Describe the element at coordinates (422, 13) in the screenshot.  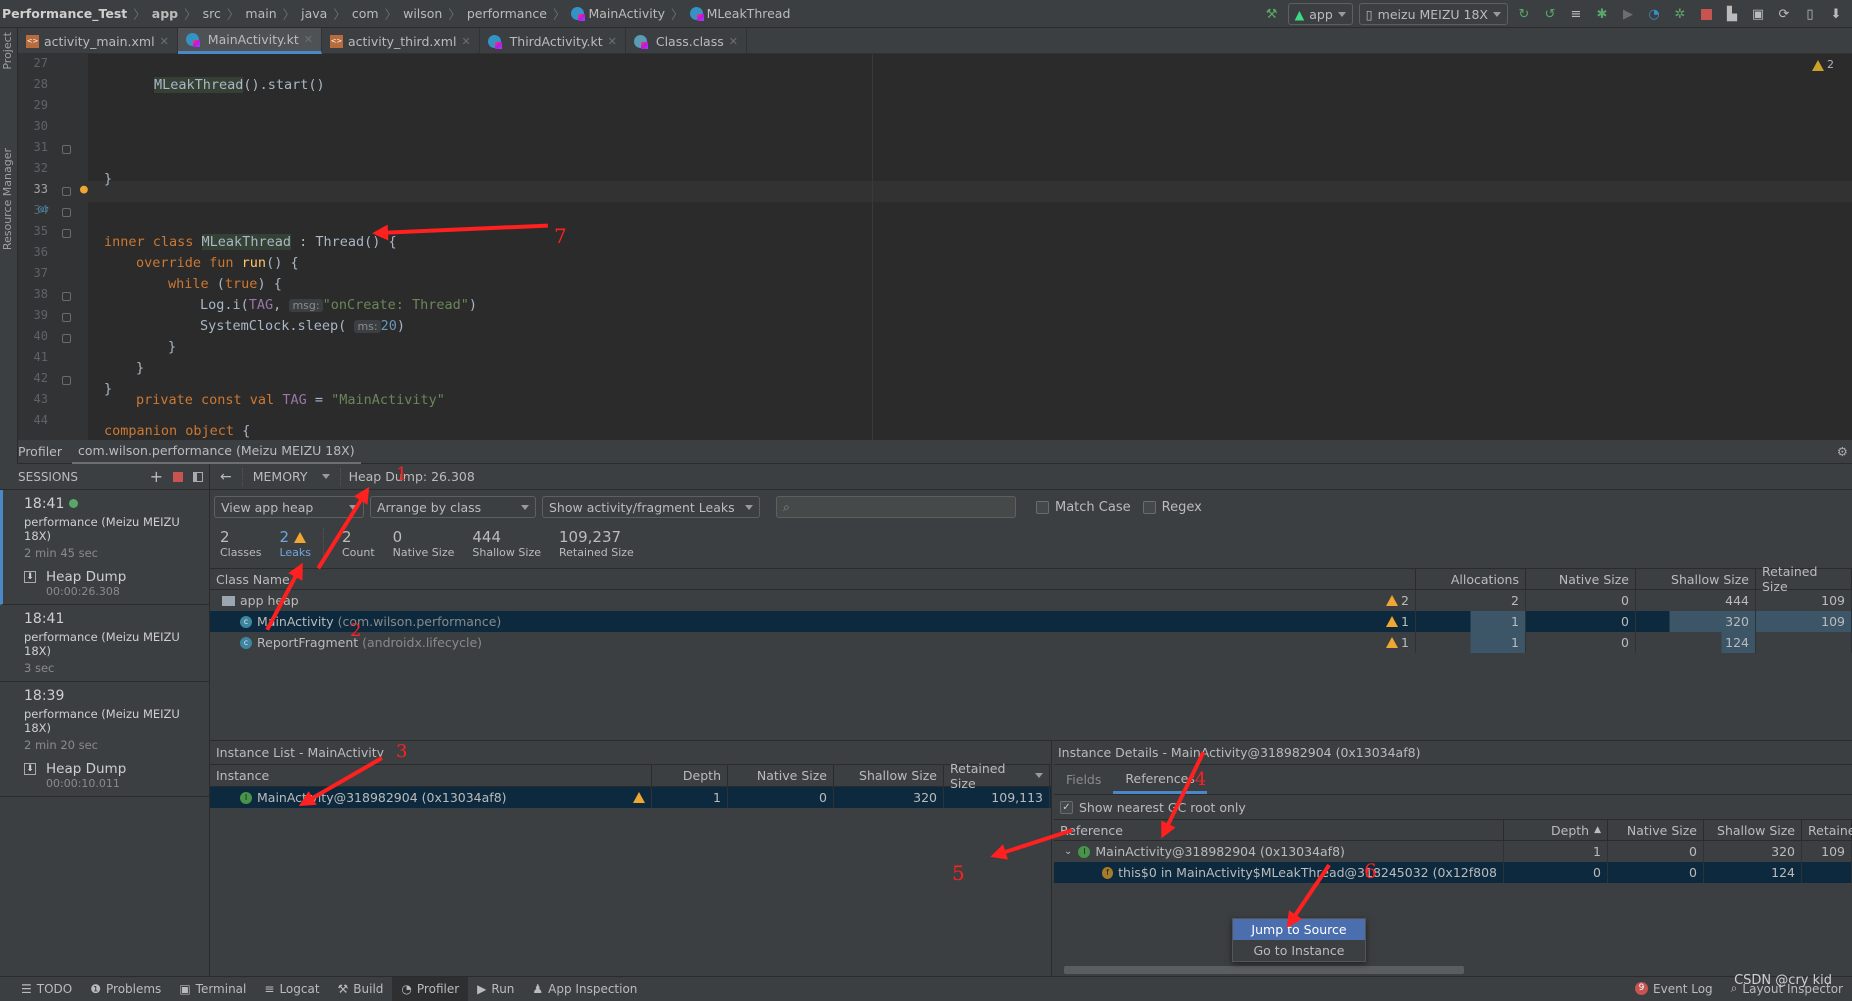
I see `breadcrumb-wilson: wilson` at that location.